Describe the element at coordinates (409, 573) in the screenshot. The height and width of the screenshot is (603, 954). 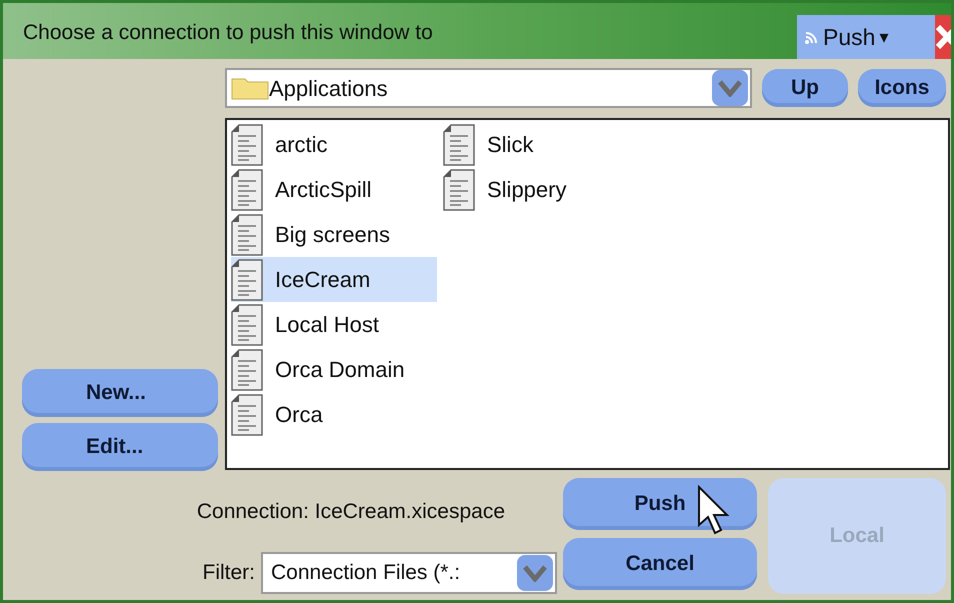
I see `filter-field: Connection Files (*.:` at that location.